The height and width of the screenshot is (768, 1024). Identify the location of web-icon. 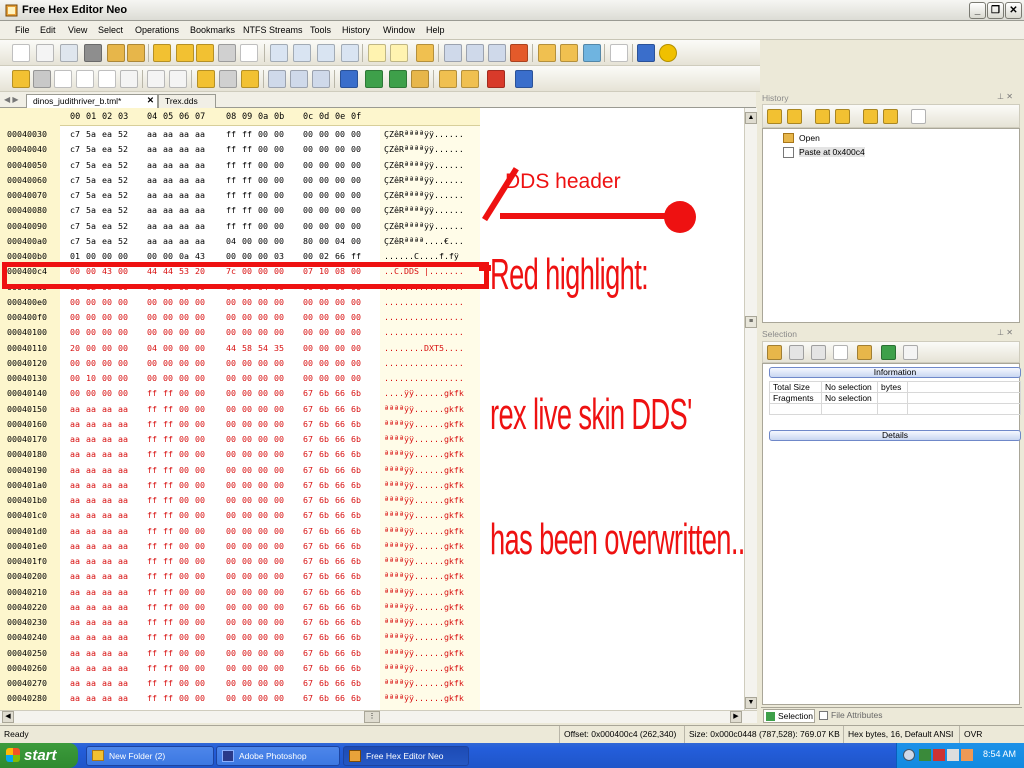
(592, 53).